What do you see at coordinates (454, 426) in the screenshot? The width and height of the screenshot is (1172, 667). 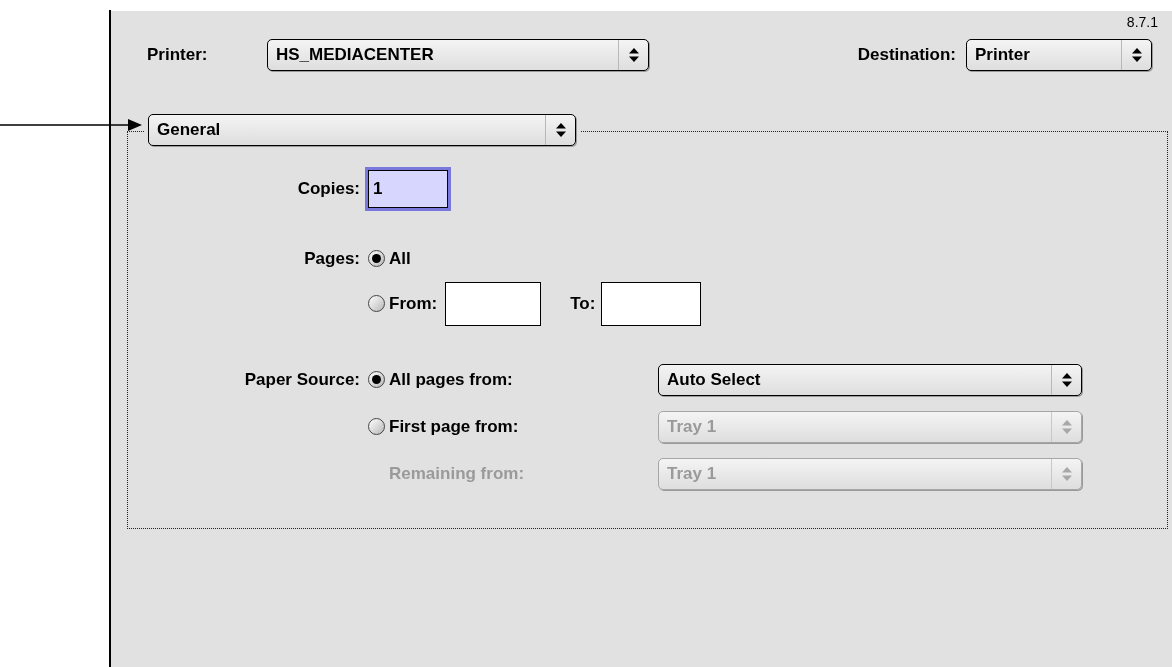 I see `radio-label: First page from:` at bounding box center [454, 426].